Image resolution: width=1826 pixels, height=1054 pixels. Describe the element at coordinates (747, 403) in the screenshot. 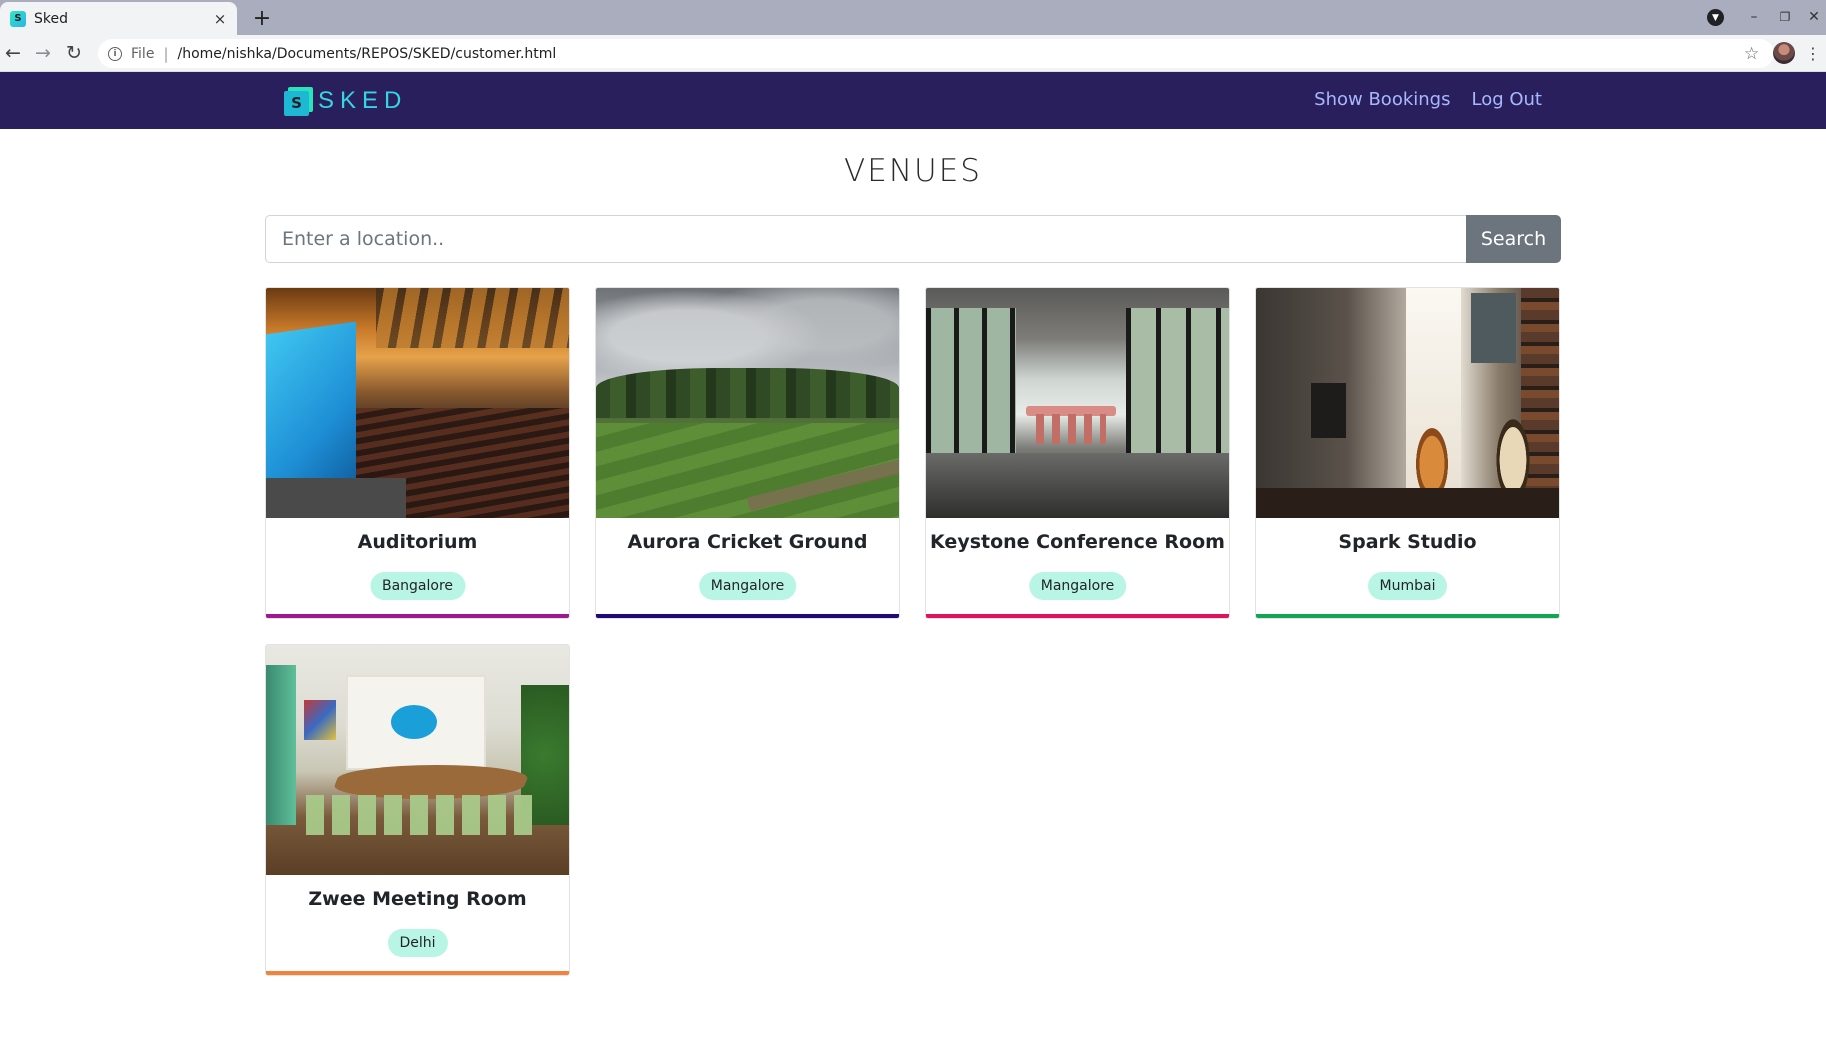

I see `venue-image-cricket-ground` at that location.